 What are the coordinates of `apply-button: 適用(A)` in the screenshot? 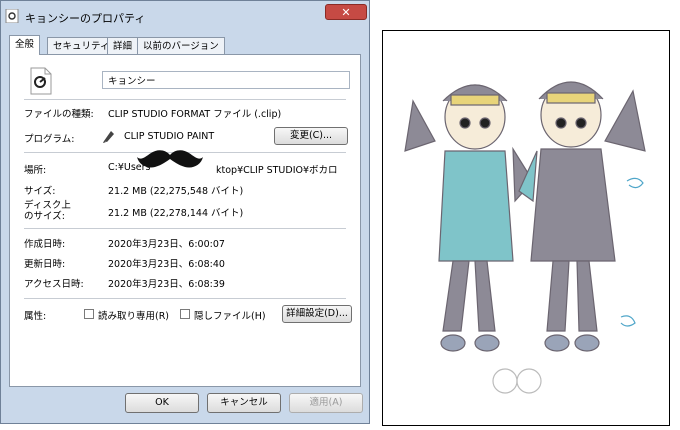 It's located at (326, 403).